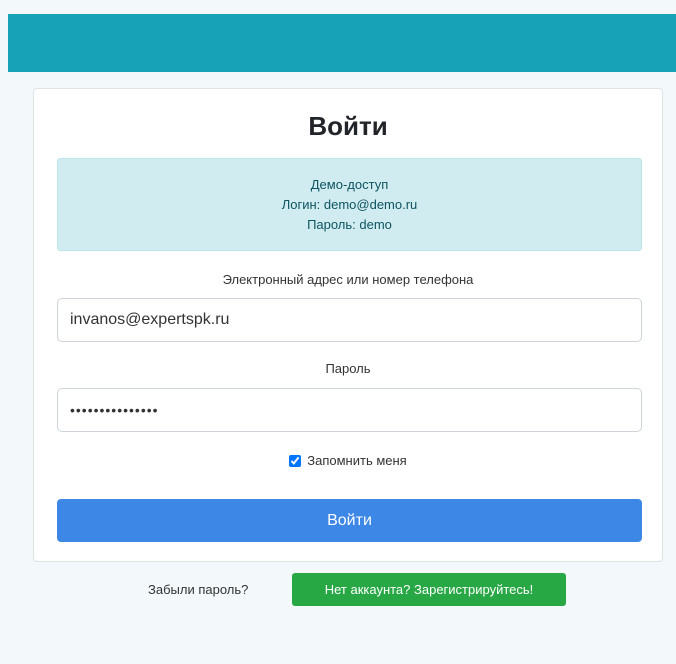 The width and height of the screenshot is (676, 664). What do you see at coordinates (348, 279) in the screenshot?
I see `email-label: Электронный адрес или номер телефона` at bounding box center [348, 279].